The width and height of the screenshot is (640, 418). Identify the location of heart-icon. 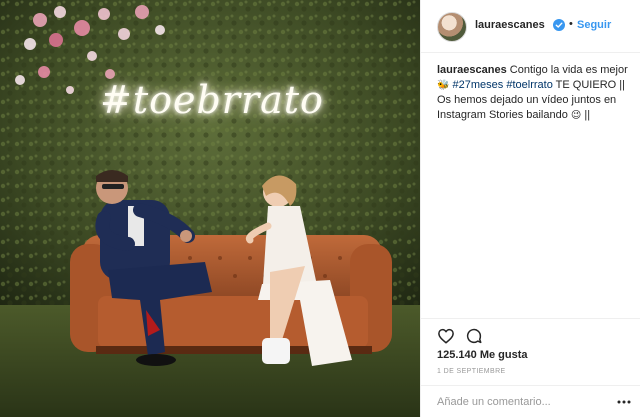
(446, 336).